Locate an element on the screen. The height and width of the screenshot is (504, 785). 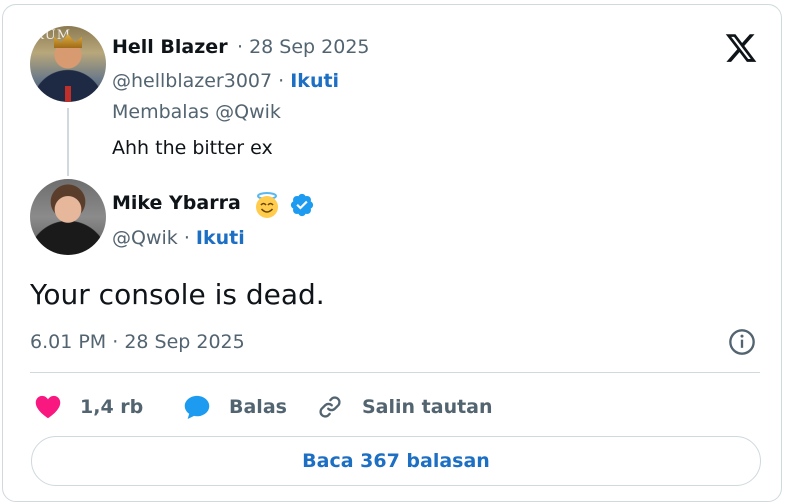
reply-handle-row: @hellblazer3007 · Ikuti is located at coordinates (225, 81).